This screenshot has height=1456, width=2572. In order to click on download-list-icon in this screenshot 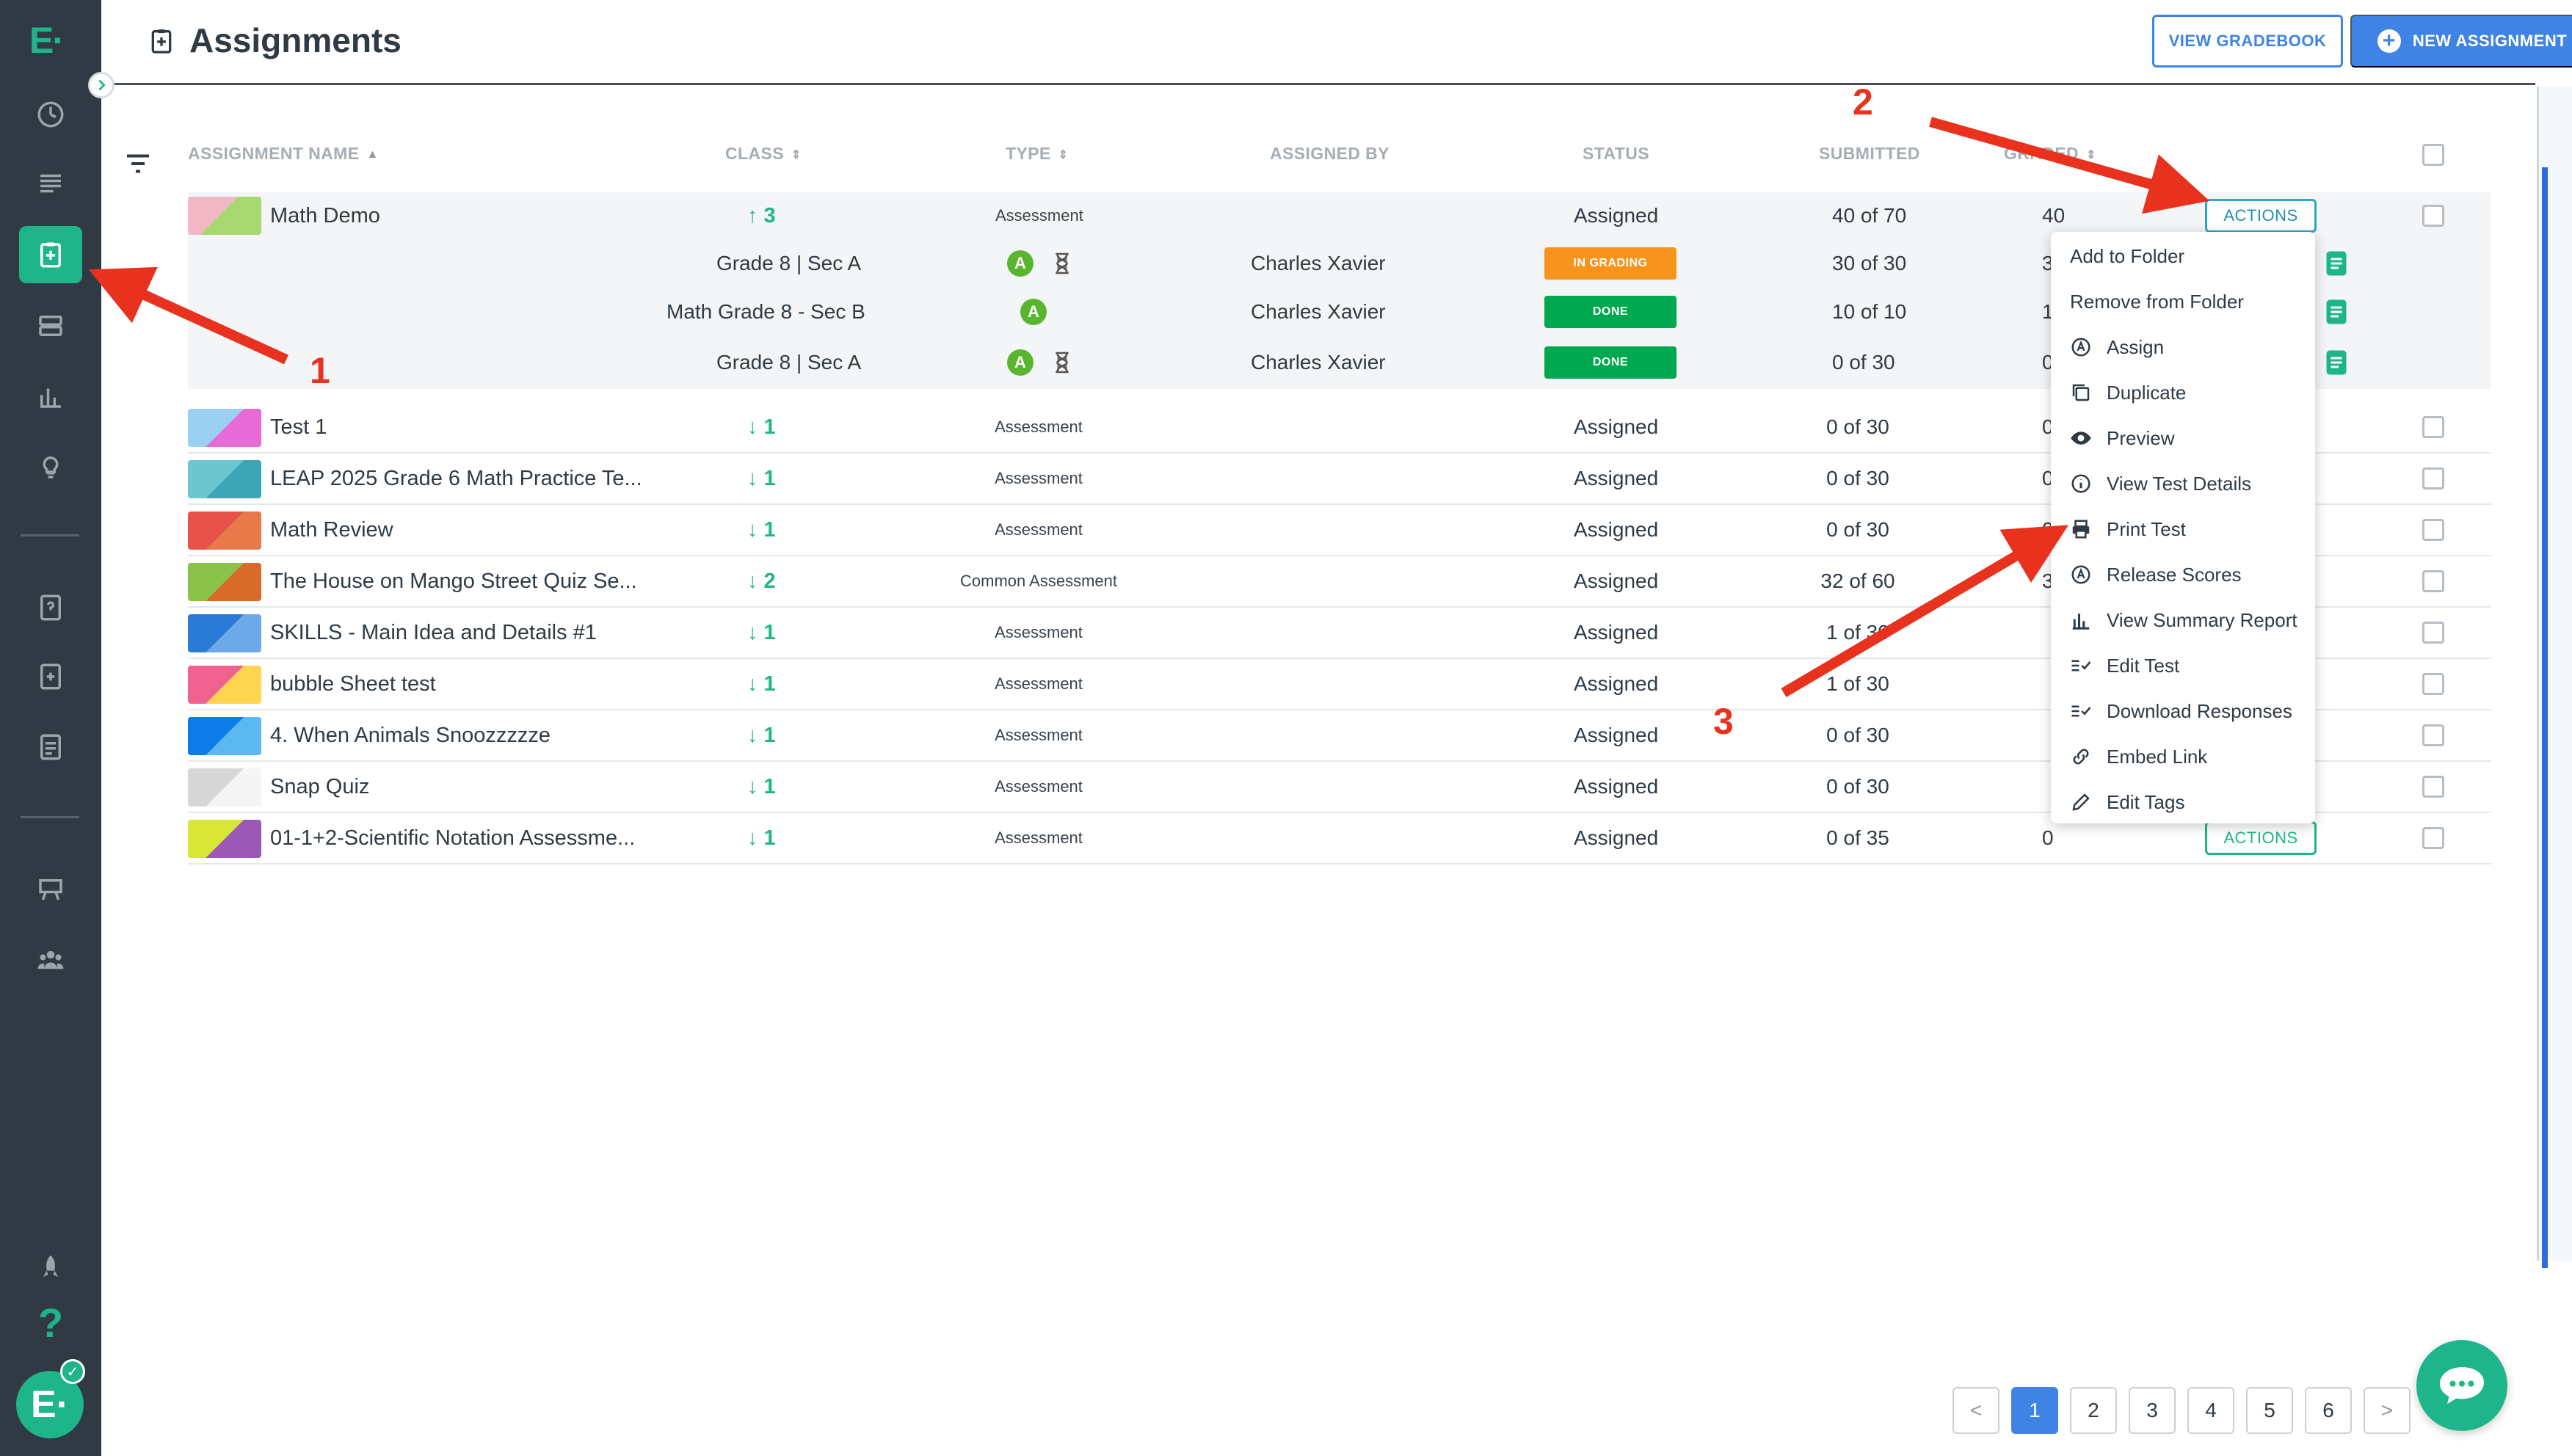, I will do `click(2081, 711)`.